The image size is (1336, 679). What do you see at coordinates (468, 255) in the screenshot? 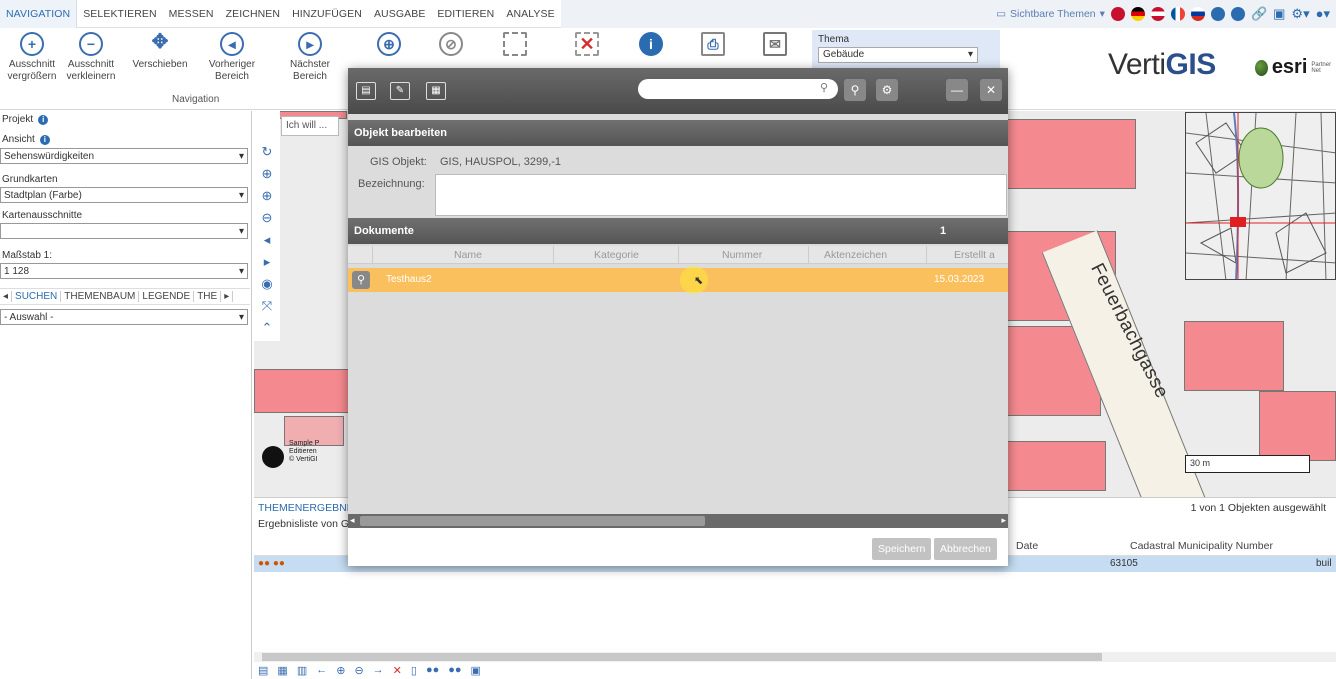
I see `column-name: Name` at bounding box center [468, 255].